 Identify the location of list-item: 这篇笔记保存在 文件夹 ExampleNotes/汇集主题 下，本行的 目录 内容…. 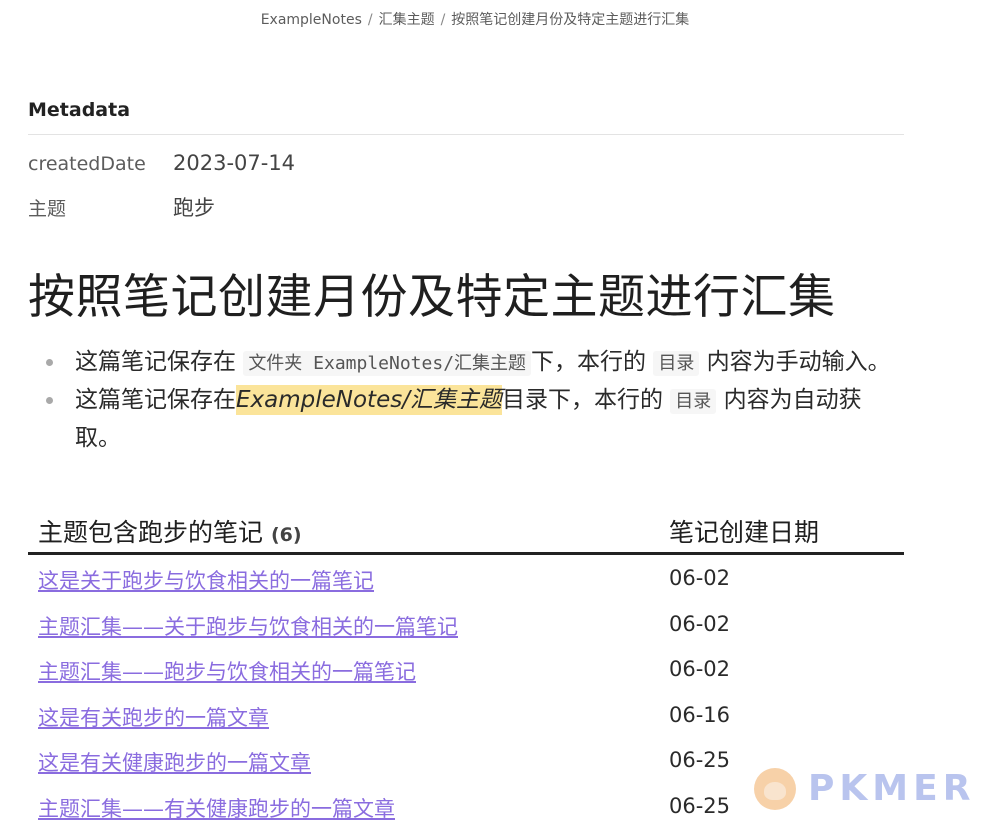
(463, 363).